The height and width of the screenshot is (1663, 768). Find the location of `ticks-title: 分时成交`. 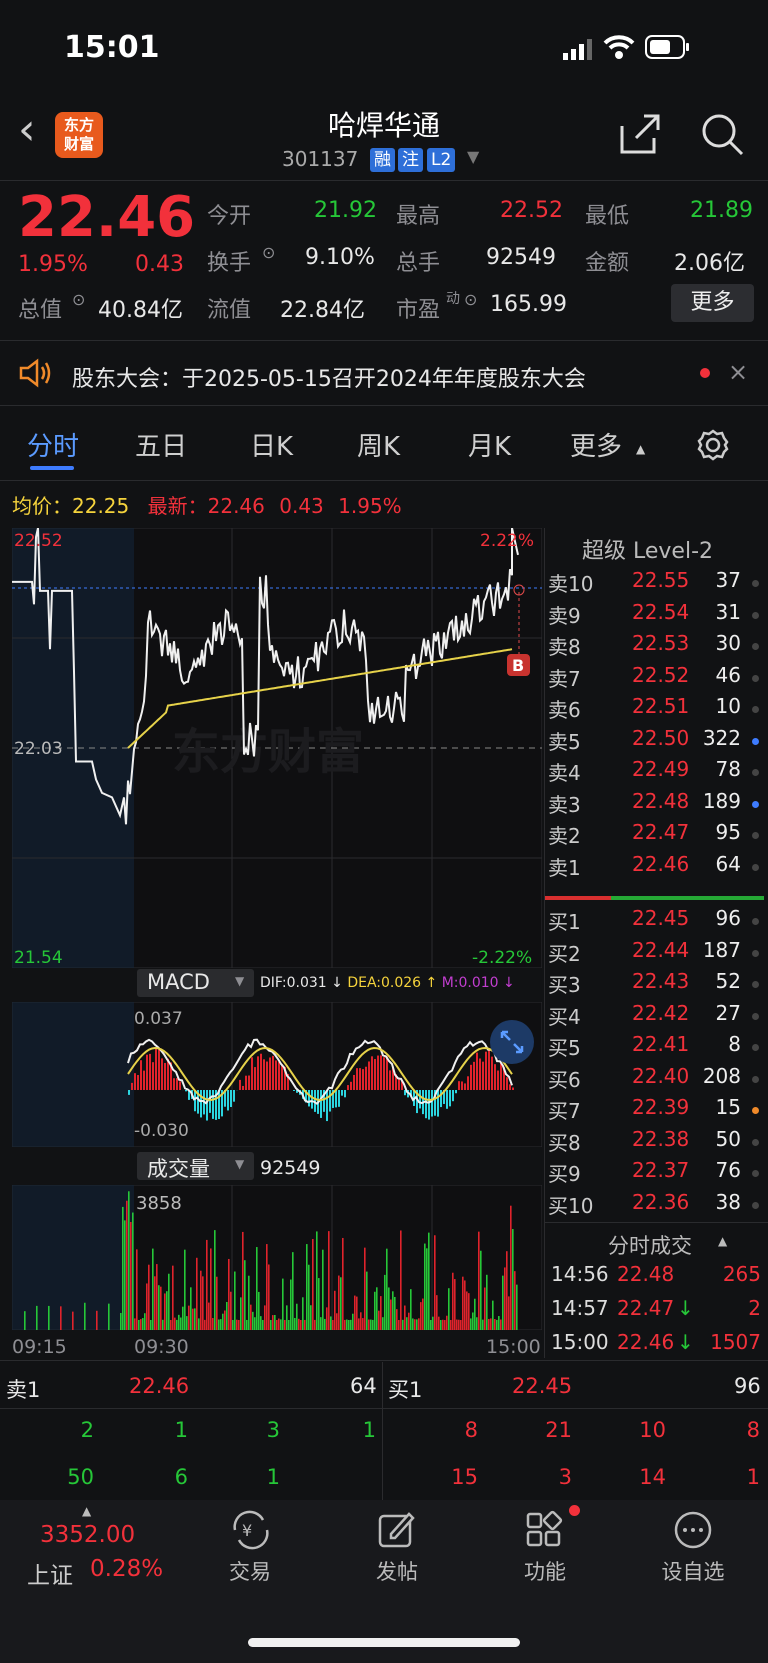

ticks-title: 分时成交 is located at coordinates (650, 1245).